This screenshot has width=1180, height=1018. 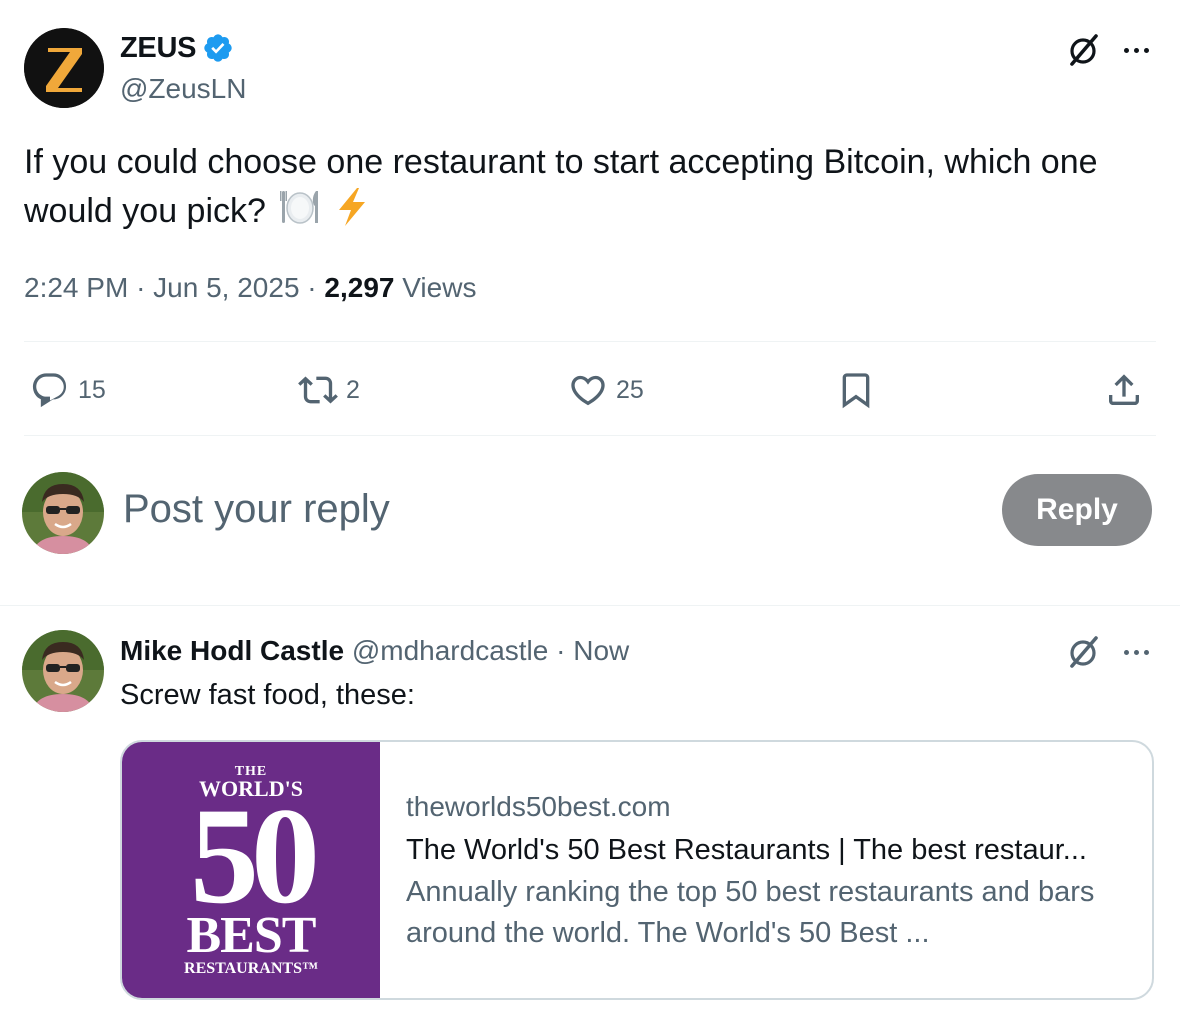 What do you see at coordinates (439, 287) in the screenshot?
I see `views-label: Views` at bounding box center [439, 287].